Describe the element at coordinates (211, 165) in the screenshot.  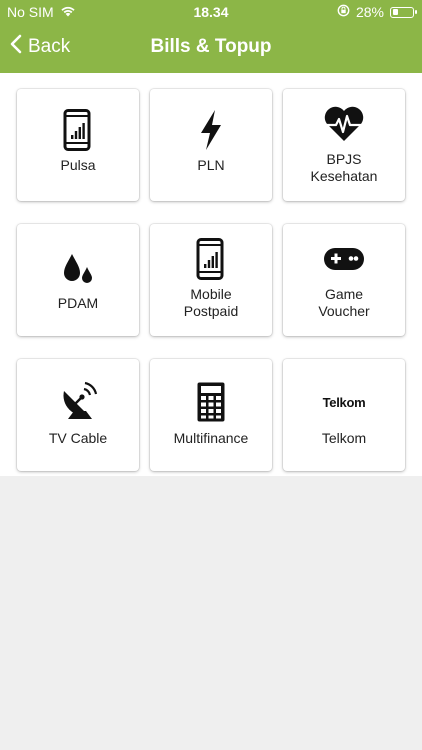
I see `tile-label: PLN` at that location.